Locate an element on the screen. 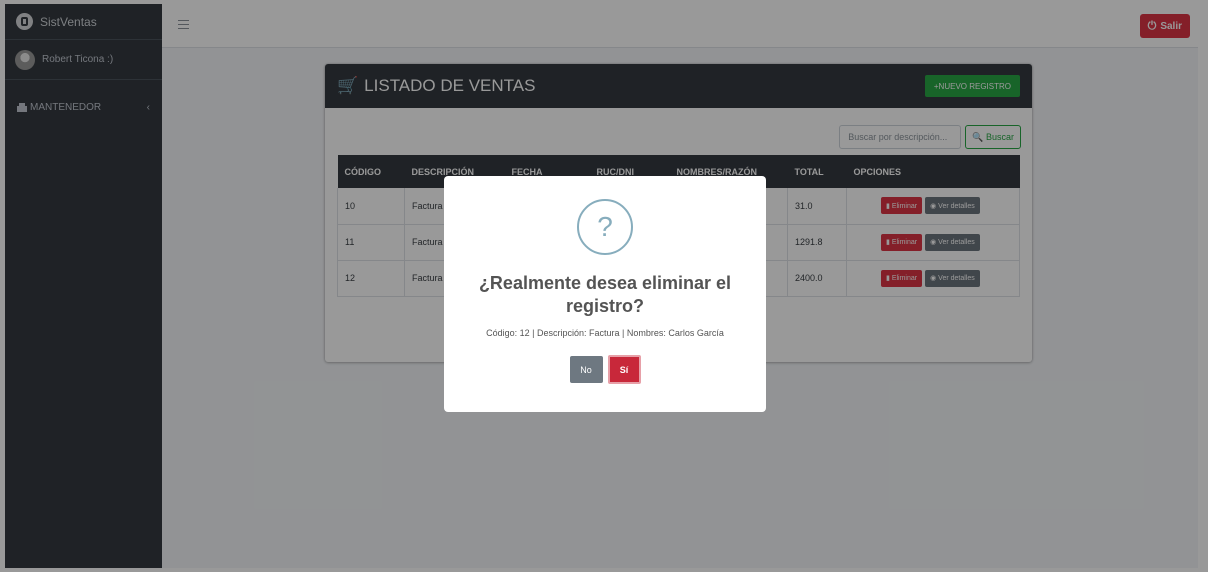  no-button: No is located at coordinates (586, 369).